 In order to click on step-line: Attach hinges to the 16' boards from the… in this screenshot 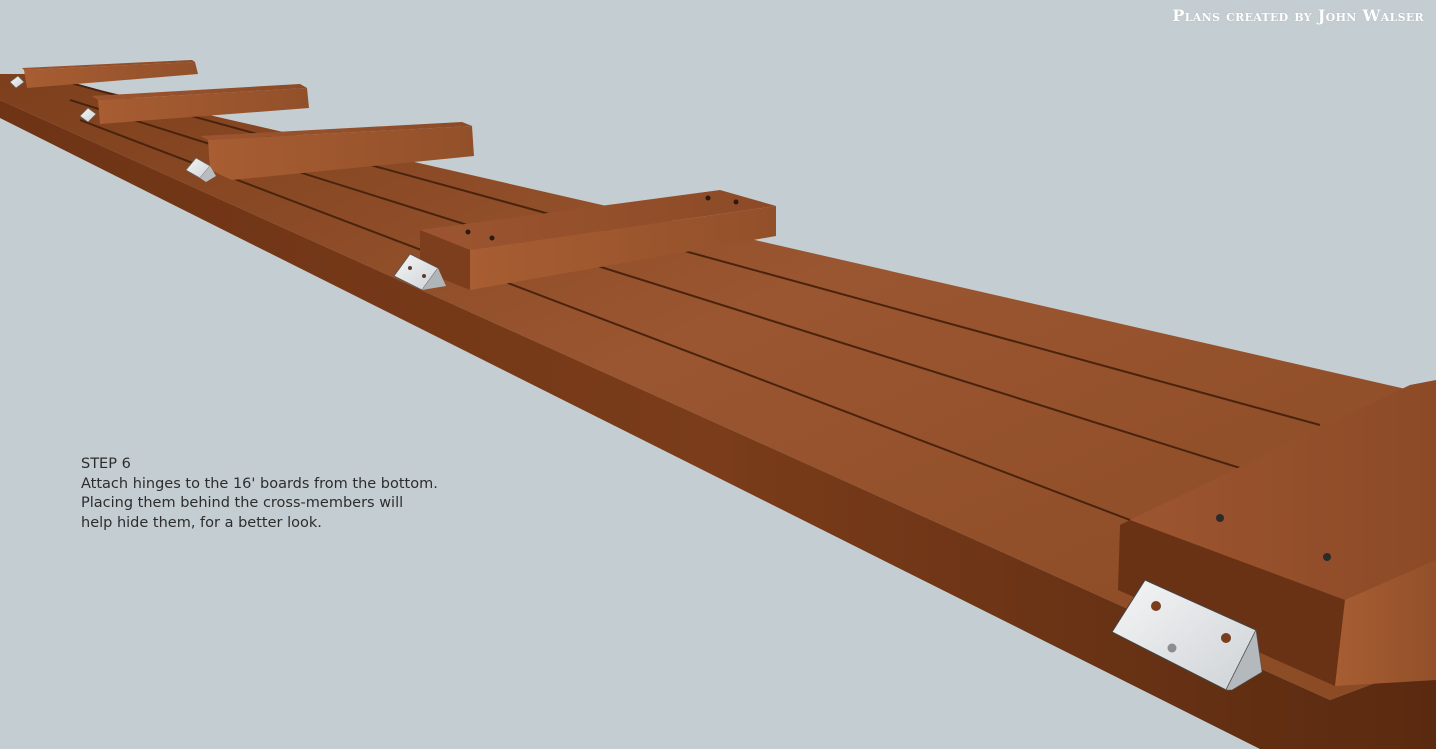, I will do `click(259, 483)`.